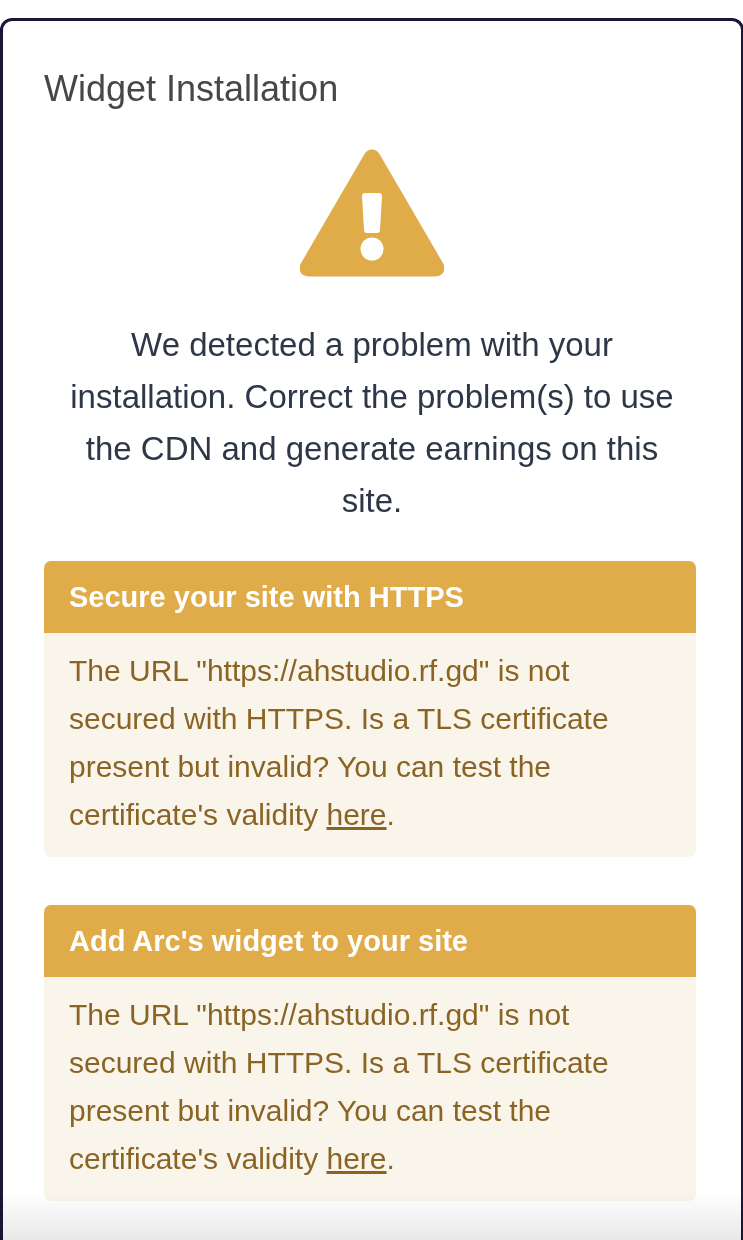 This screenshot has height=1240, width=743. Describe the element at coordinates (370, 941) in the screenshot. I see `alert-header: Add Arc's widget to your site` at that location.